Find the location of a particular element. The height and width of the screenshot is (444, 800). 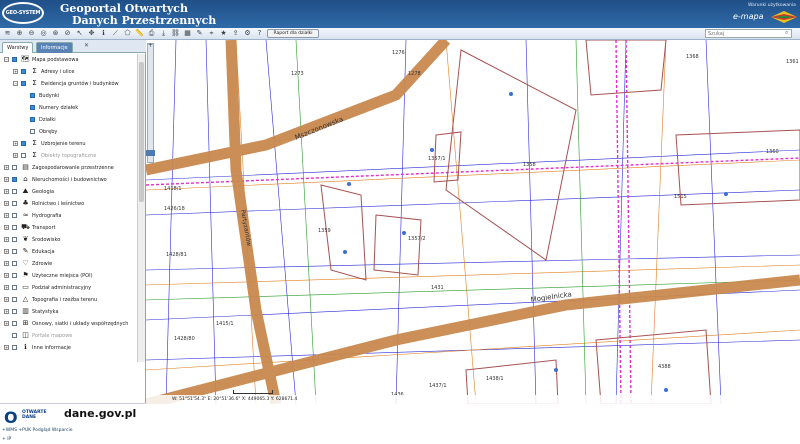

layer-row: + ℹ Inne informacje is located at coordinates (68, 348).